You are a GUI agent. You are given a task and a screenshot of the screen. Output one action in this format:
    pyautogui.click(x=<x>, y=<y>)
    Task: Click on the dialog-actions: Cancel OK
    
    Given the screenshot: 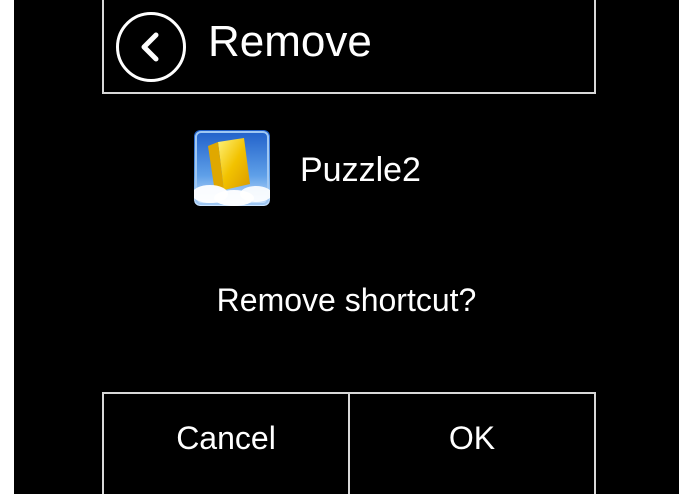 What is the action you would take?
    pyautogui.click(x=349, y=443)
    